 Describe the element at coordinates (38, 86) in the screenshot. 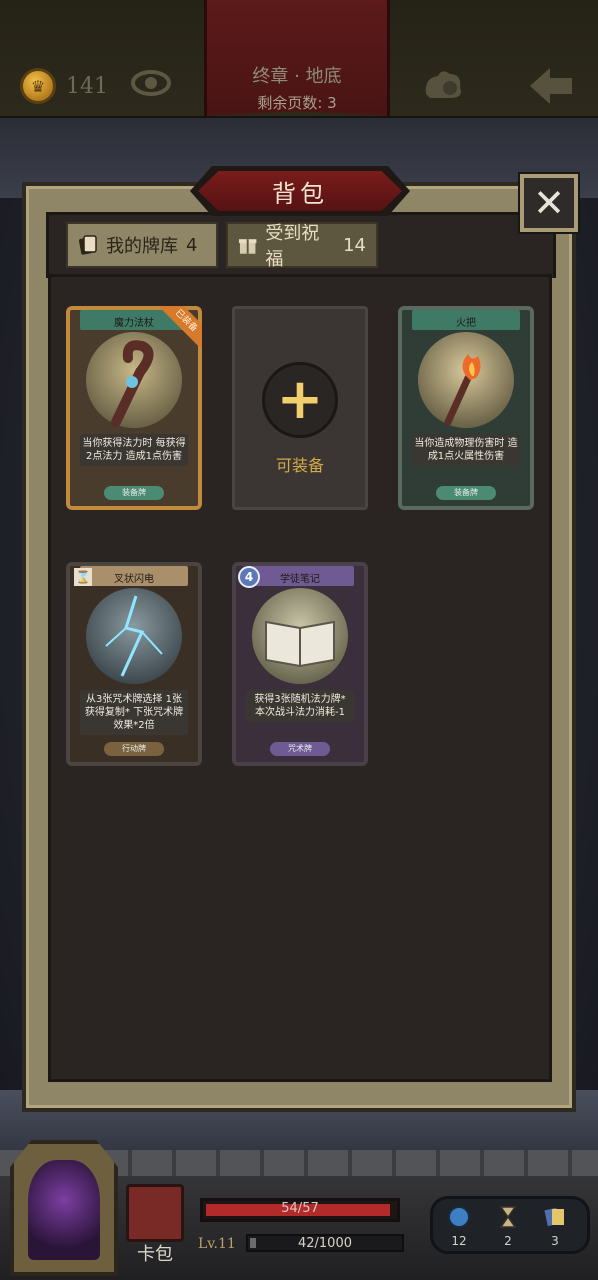

I see `coin-icon: ♛` at that location.